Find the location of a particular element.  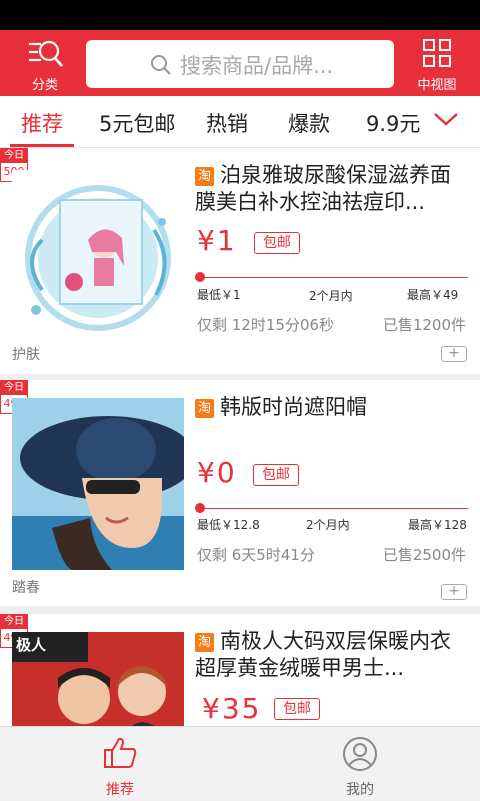

user-icon is located at coordinates (360, 754).